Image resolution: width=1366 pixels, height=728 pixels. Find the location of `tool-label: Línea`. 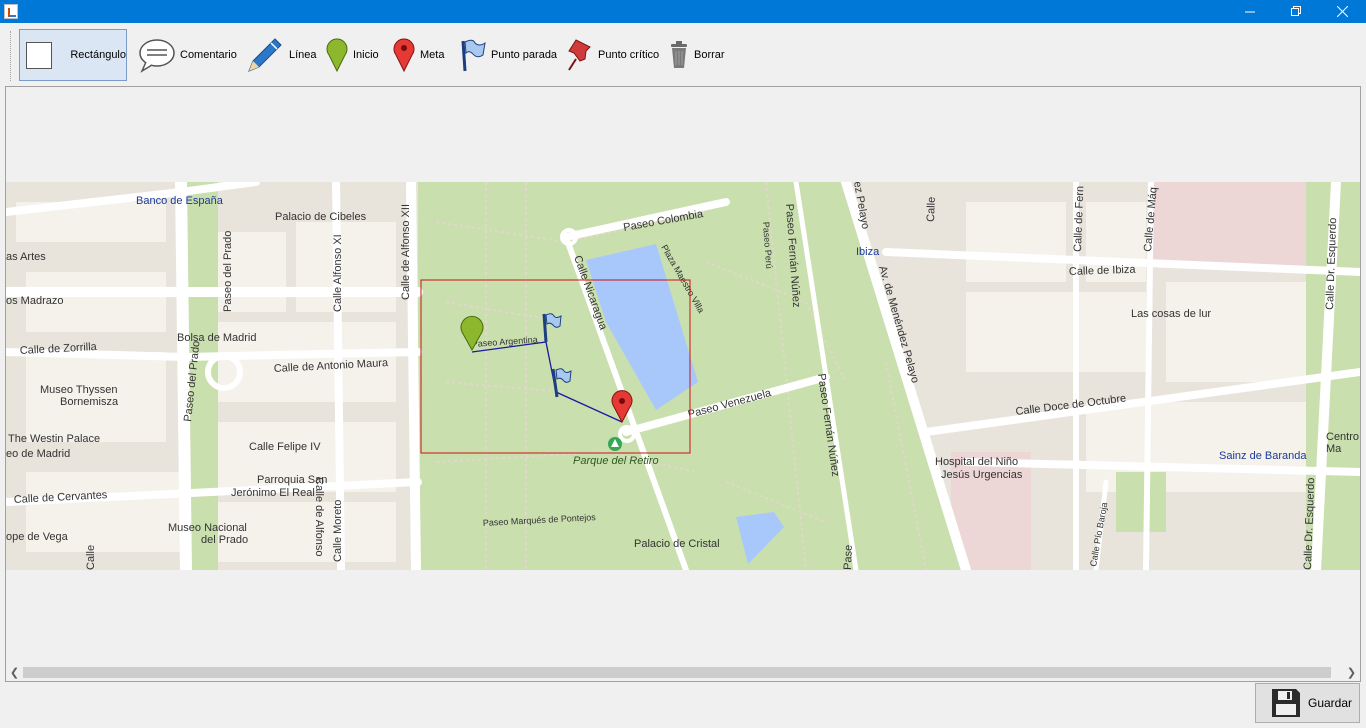

tool-label: Línea is located at coordinates (303, 55).